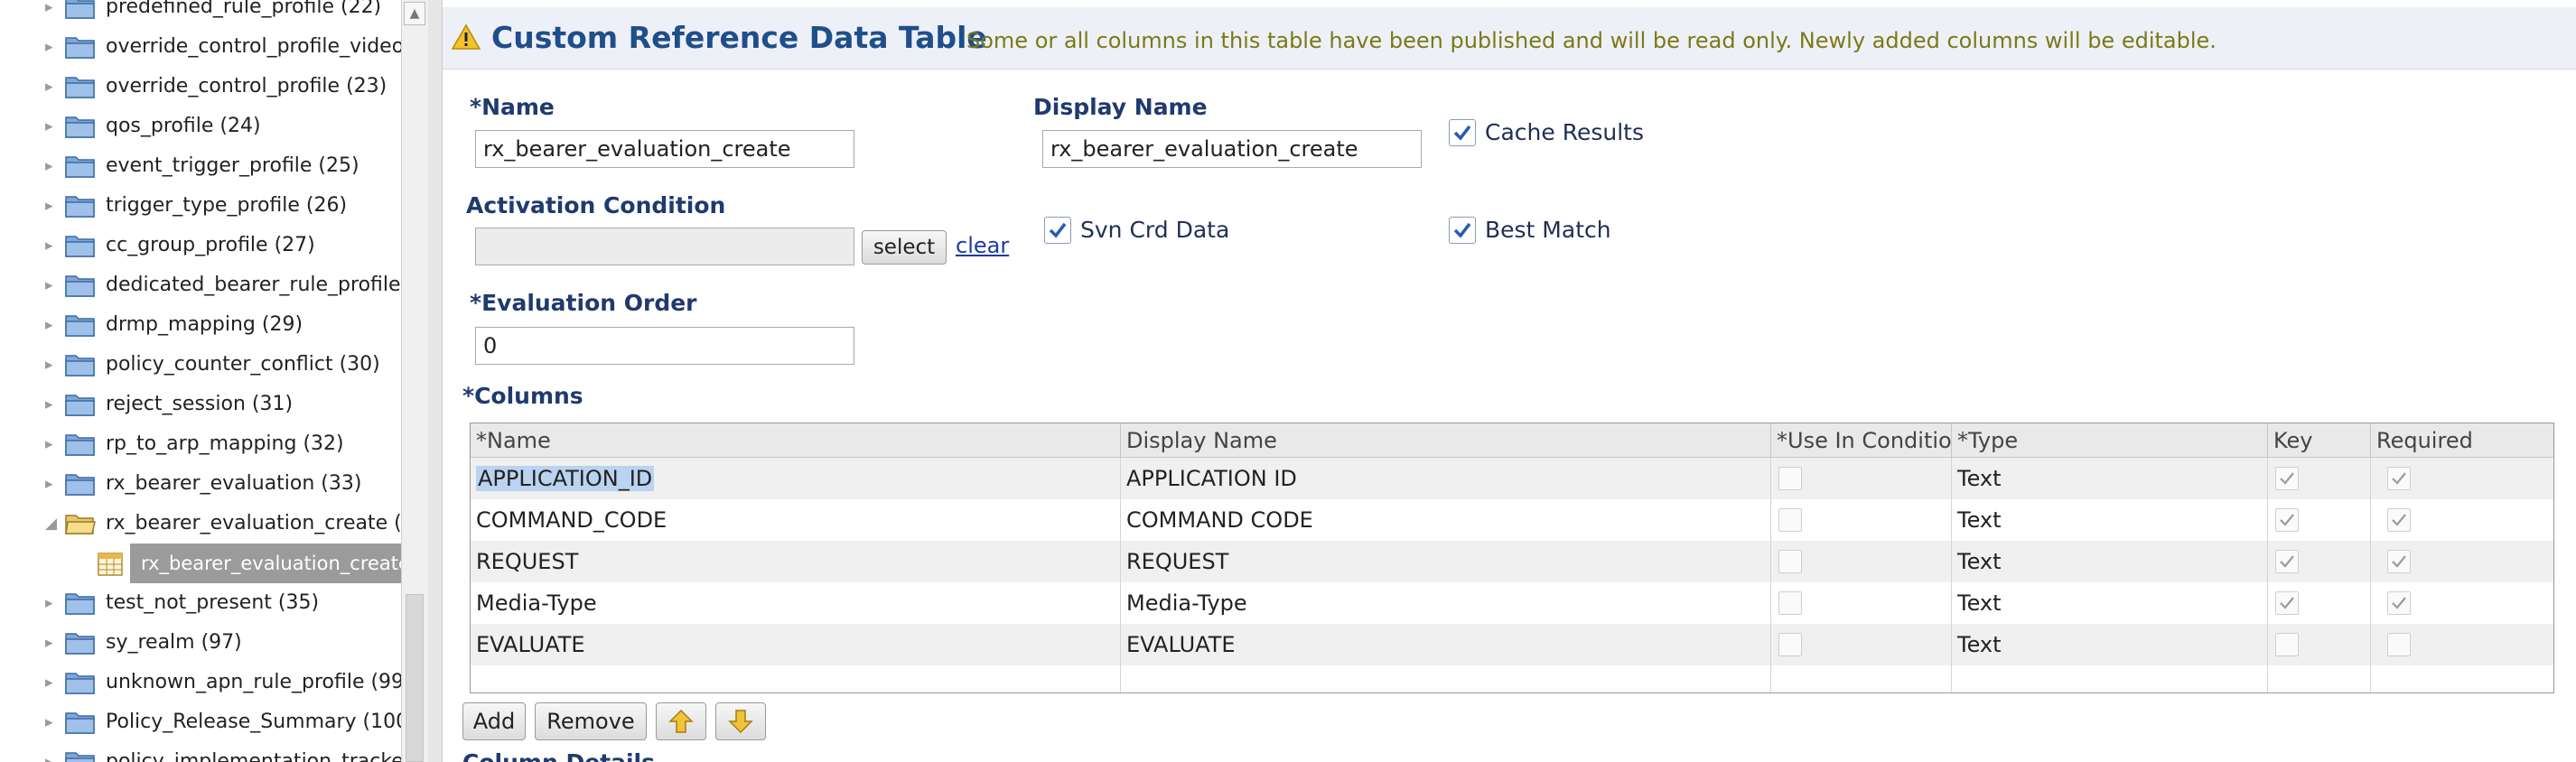 The image size is (2576, 762). Describe the element at coordinates (2110, 440) in the screenshot. I see `column-header-type: *Type` at that location.